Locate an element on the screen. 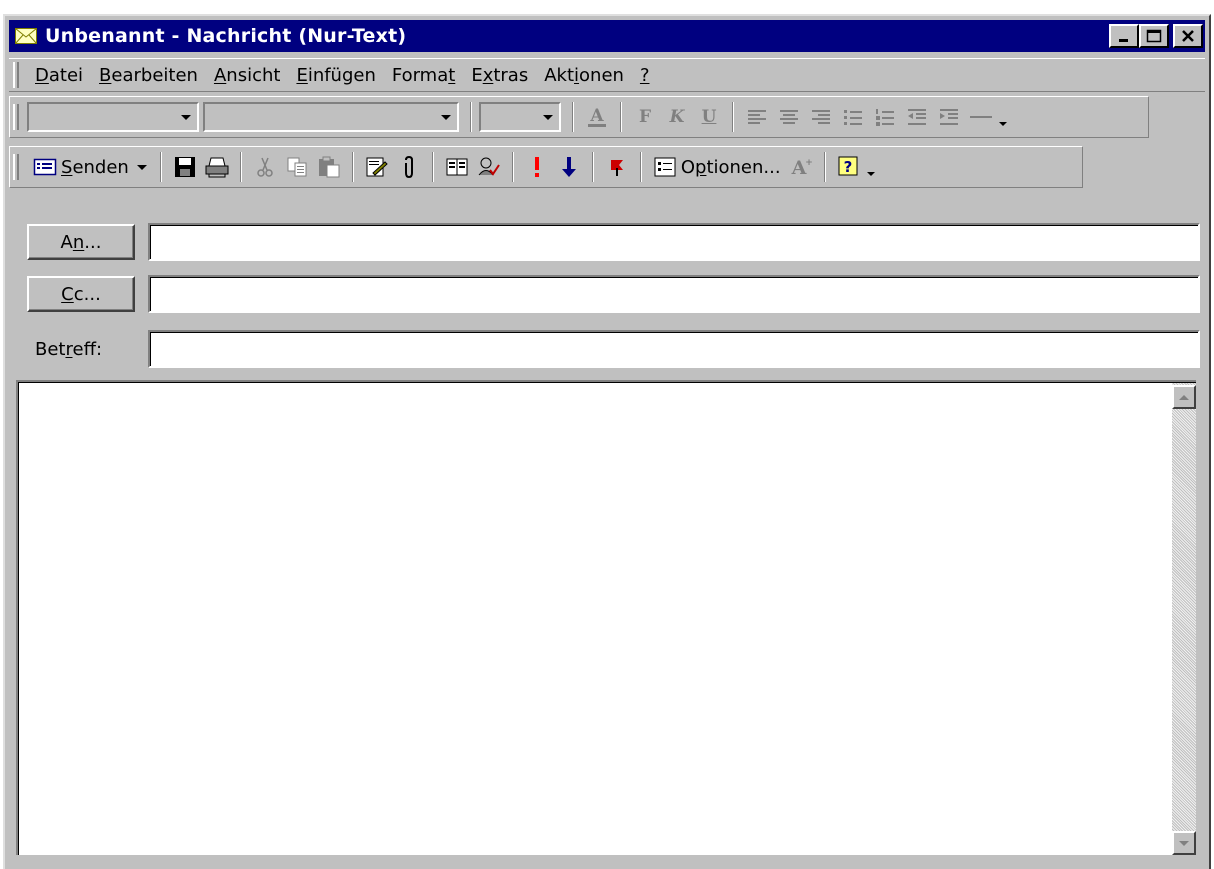 Image resolution: width=1214 pixels, height=869 pixels. title-bar: Unbenannt - Nachricht (Nur-Text) is located at coordinates (607, 36).